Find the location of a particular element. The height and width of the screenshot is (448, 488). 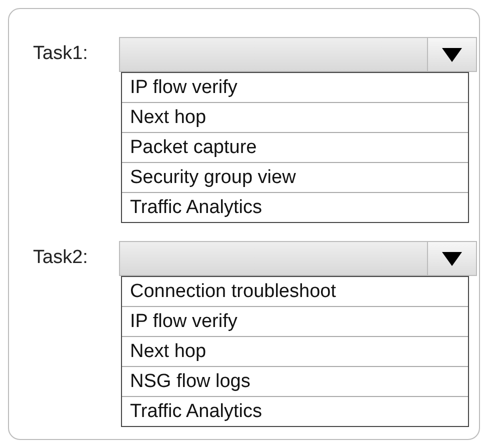

option-item: Security group view is located at coordinates (295, 178).